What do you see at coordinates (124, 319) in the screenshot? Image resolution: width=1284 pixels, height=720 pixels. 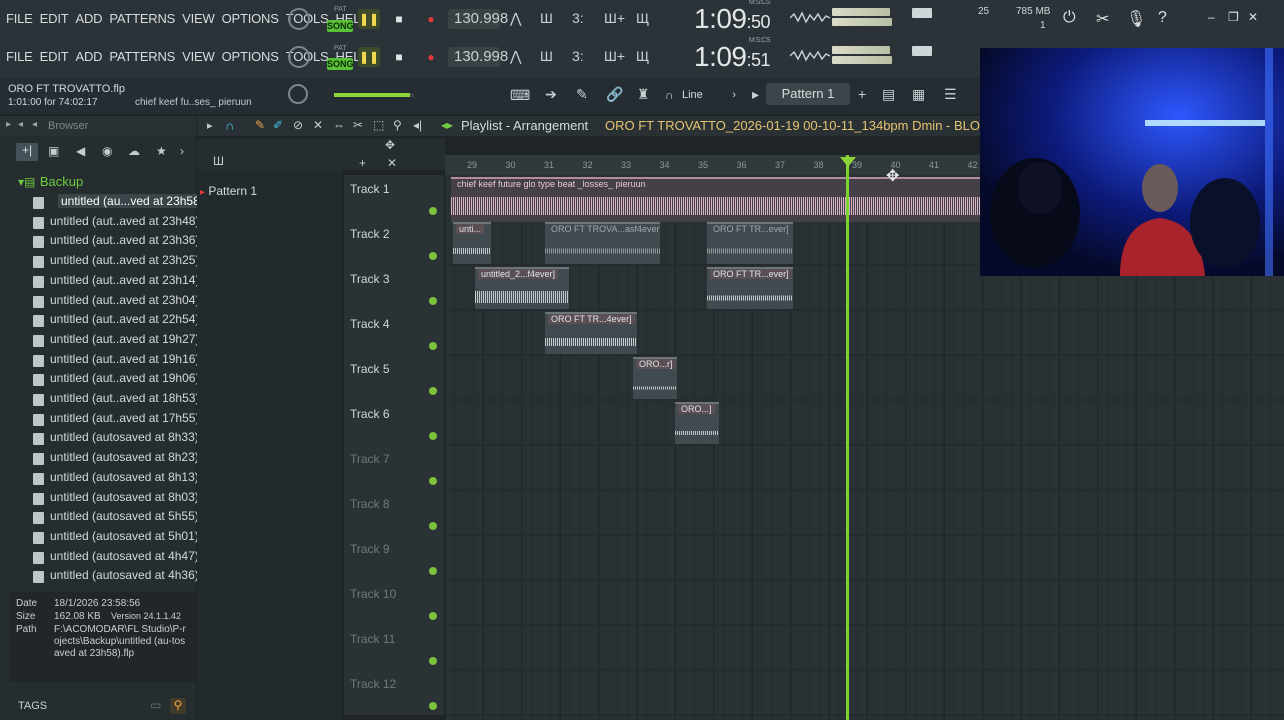 I see `browser-file-item: untitled (aut..aved at 22h54)` at bounding box center [124, 319].